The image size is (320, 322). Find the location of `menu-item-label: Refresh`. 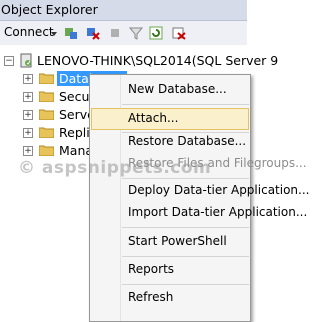

menu-item-label: Refresh is located at coordinates (151, 297).